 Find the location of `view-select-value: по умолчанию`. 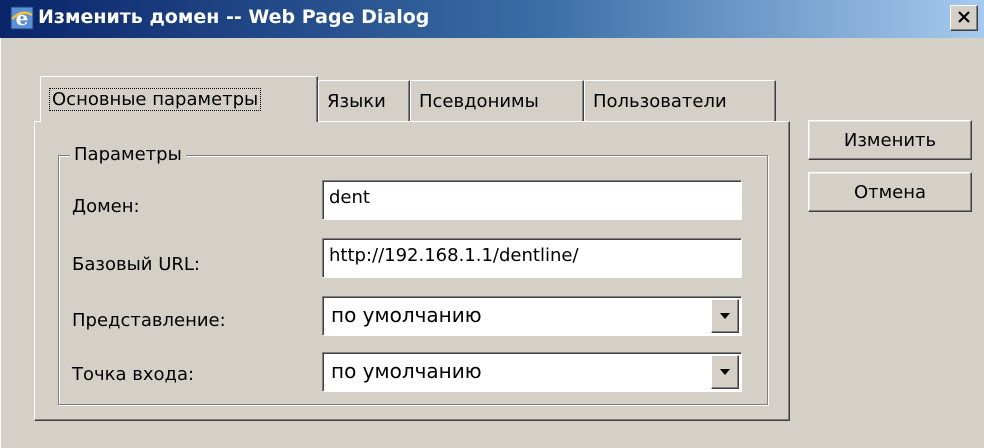

view-select-value: по умолчанию is located at coordinates (406, 315).